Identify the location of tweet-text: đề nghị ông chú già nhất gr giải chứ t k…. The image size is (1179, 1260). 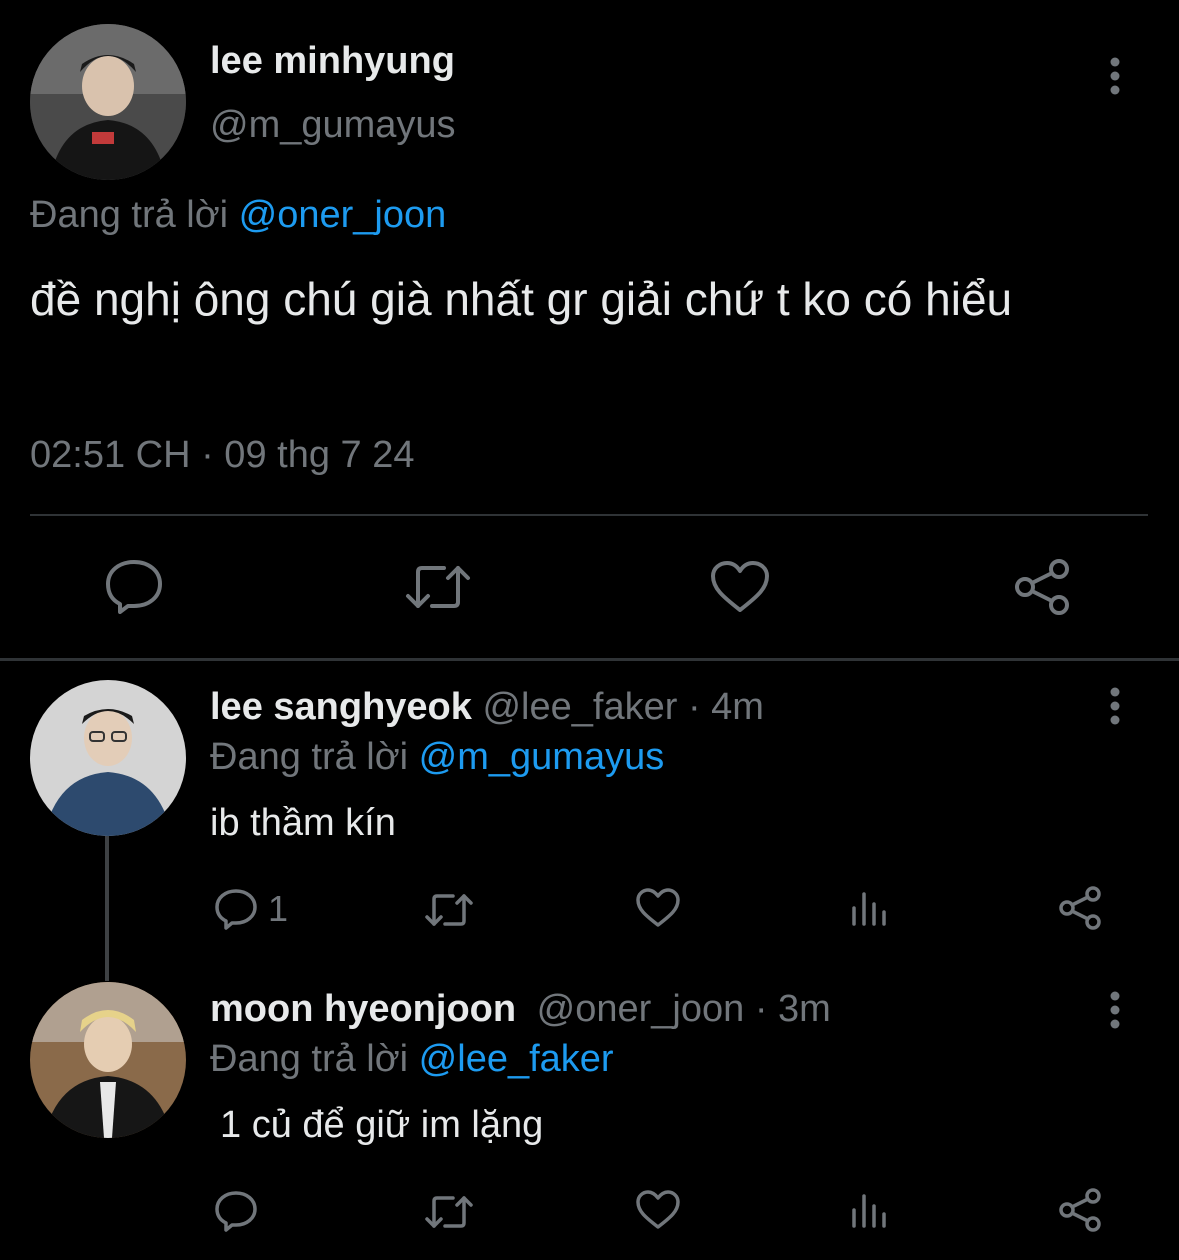
(521, 299).